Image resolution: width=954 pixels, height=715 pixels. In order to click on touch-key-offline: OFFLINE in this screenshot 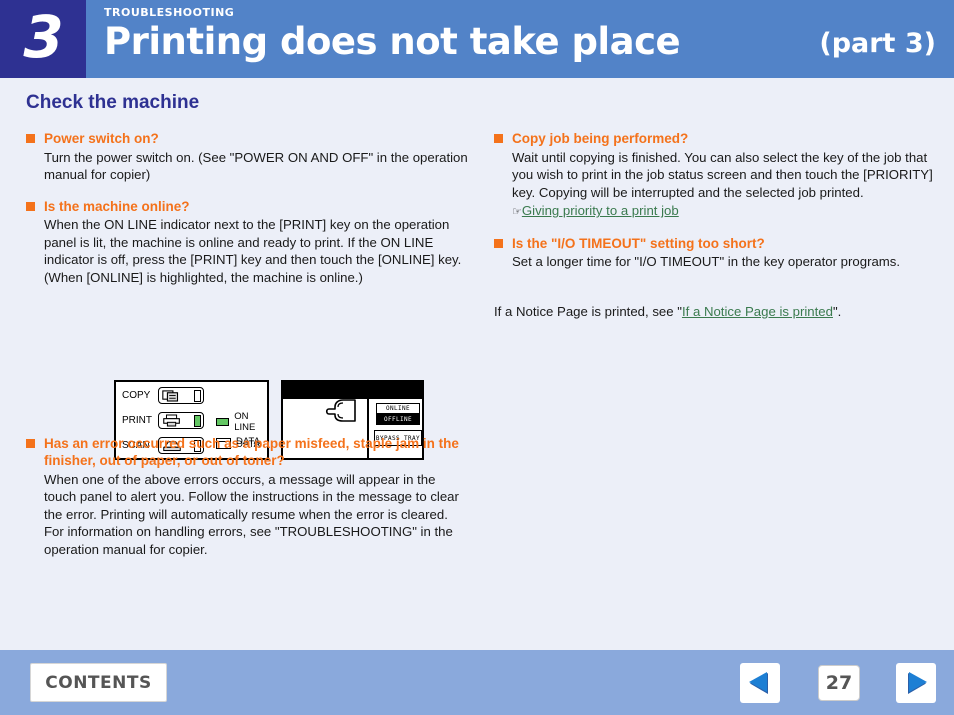, I will do `click(398, 419)`.